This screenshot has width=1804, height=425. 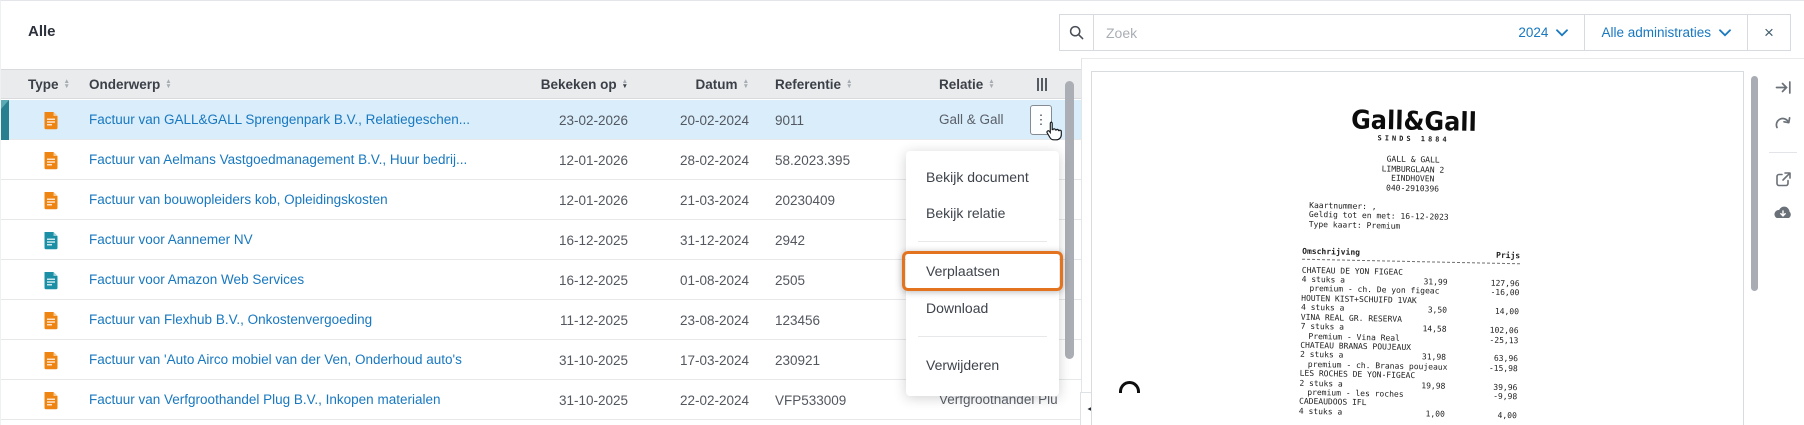 What do you see at coordinates (982, 177) in the screenshot?
I see `menu-item-bekijk-document: Bekijk document` at bounding box center [982, 177].